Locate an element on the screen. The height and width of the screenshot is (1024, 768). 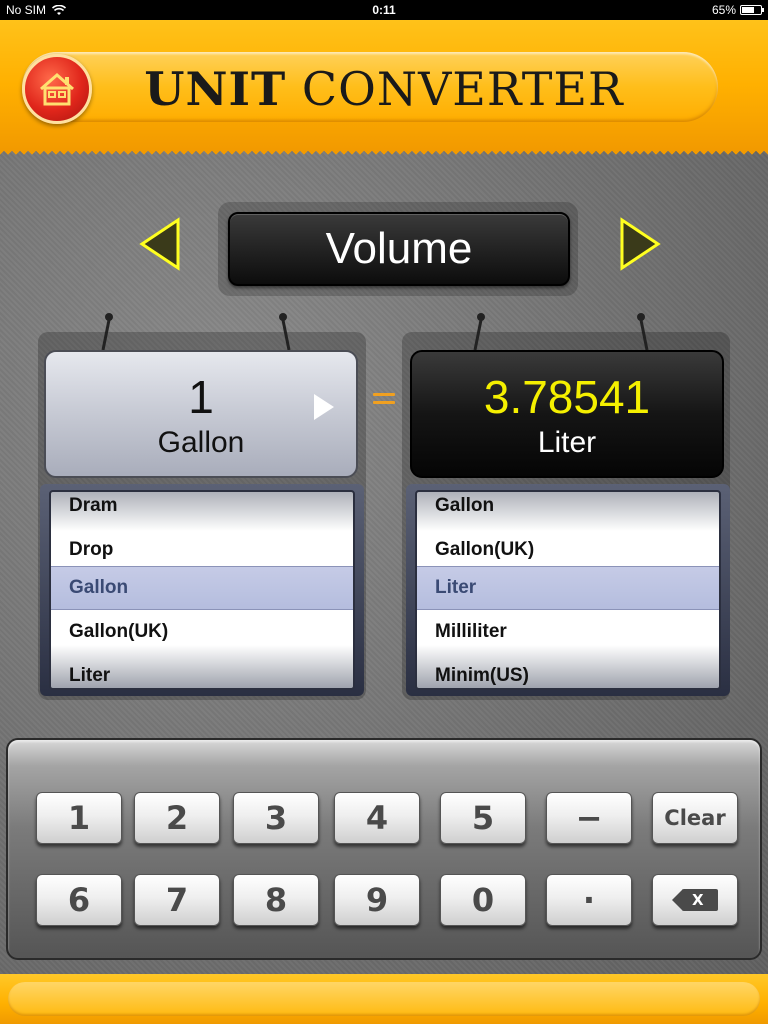
title-bold: UNIT is located at coordinates (215, 89).